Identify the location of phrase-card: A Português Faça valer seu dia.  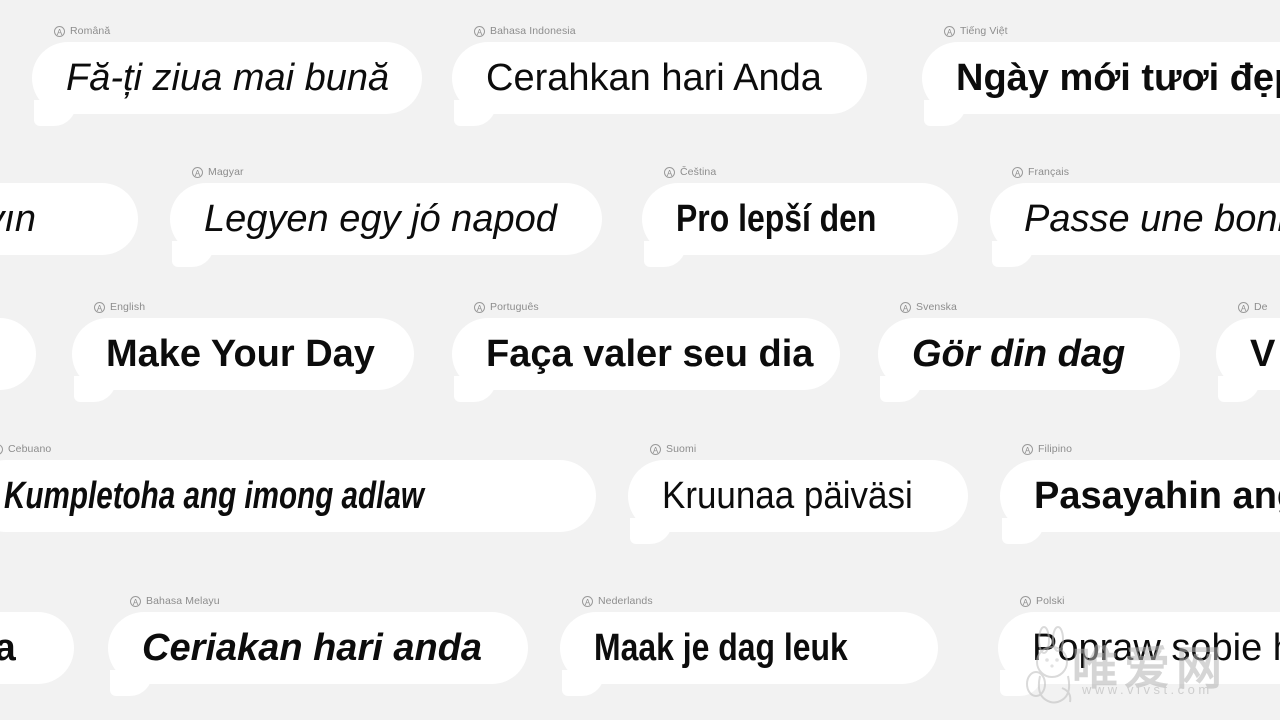
(646, 351).